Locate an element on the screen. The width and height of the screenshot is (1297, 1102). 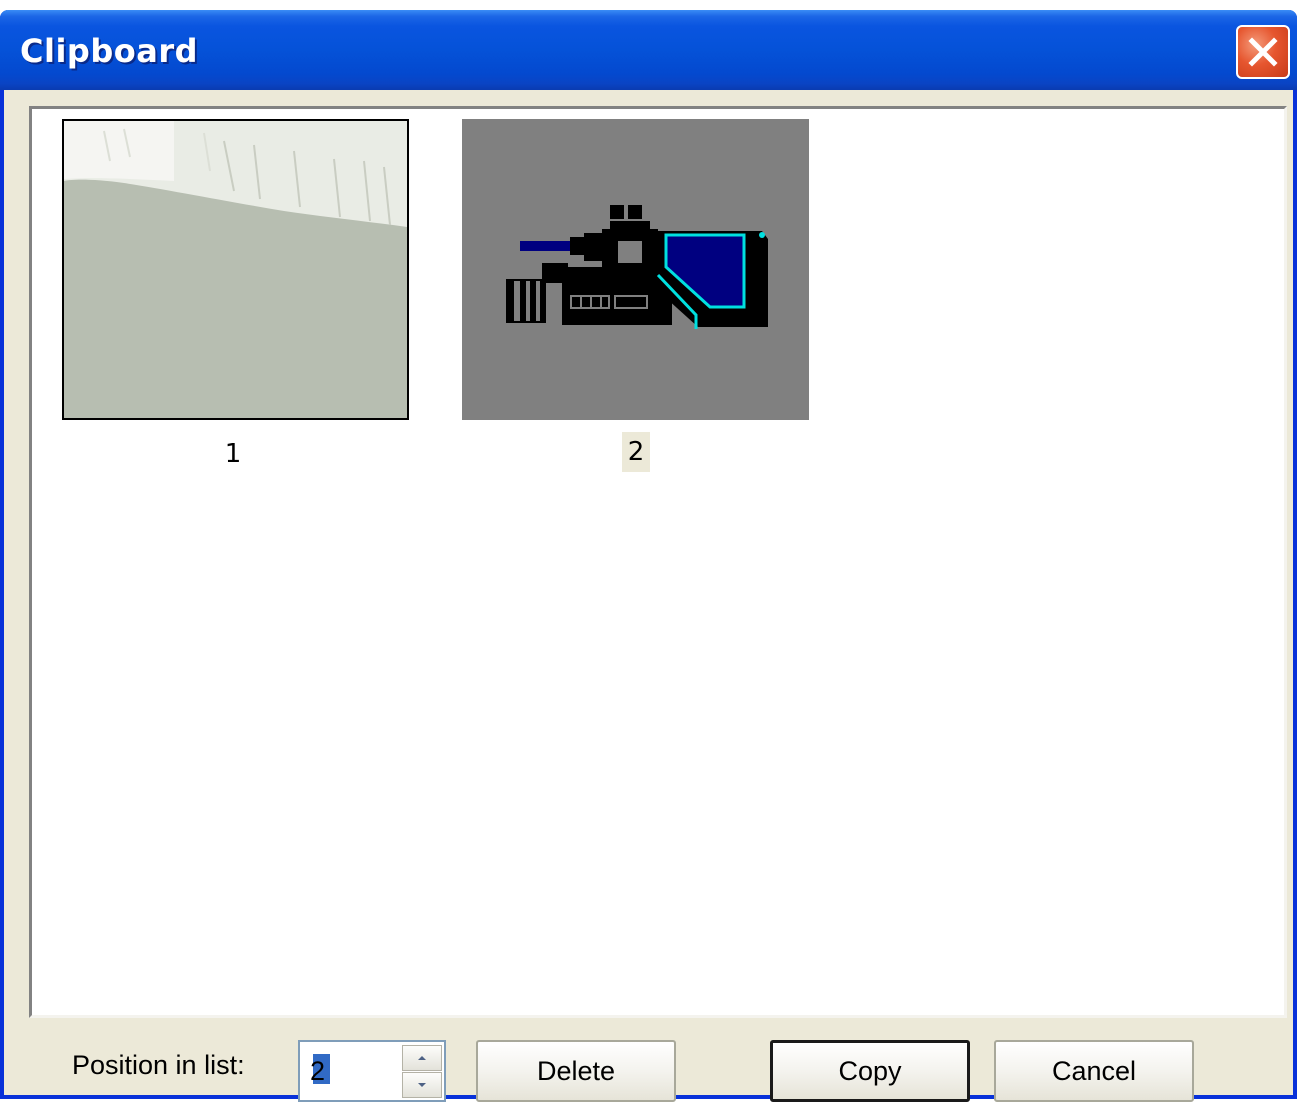
close-icon is located at coordinates (1263, 52).